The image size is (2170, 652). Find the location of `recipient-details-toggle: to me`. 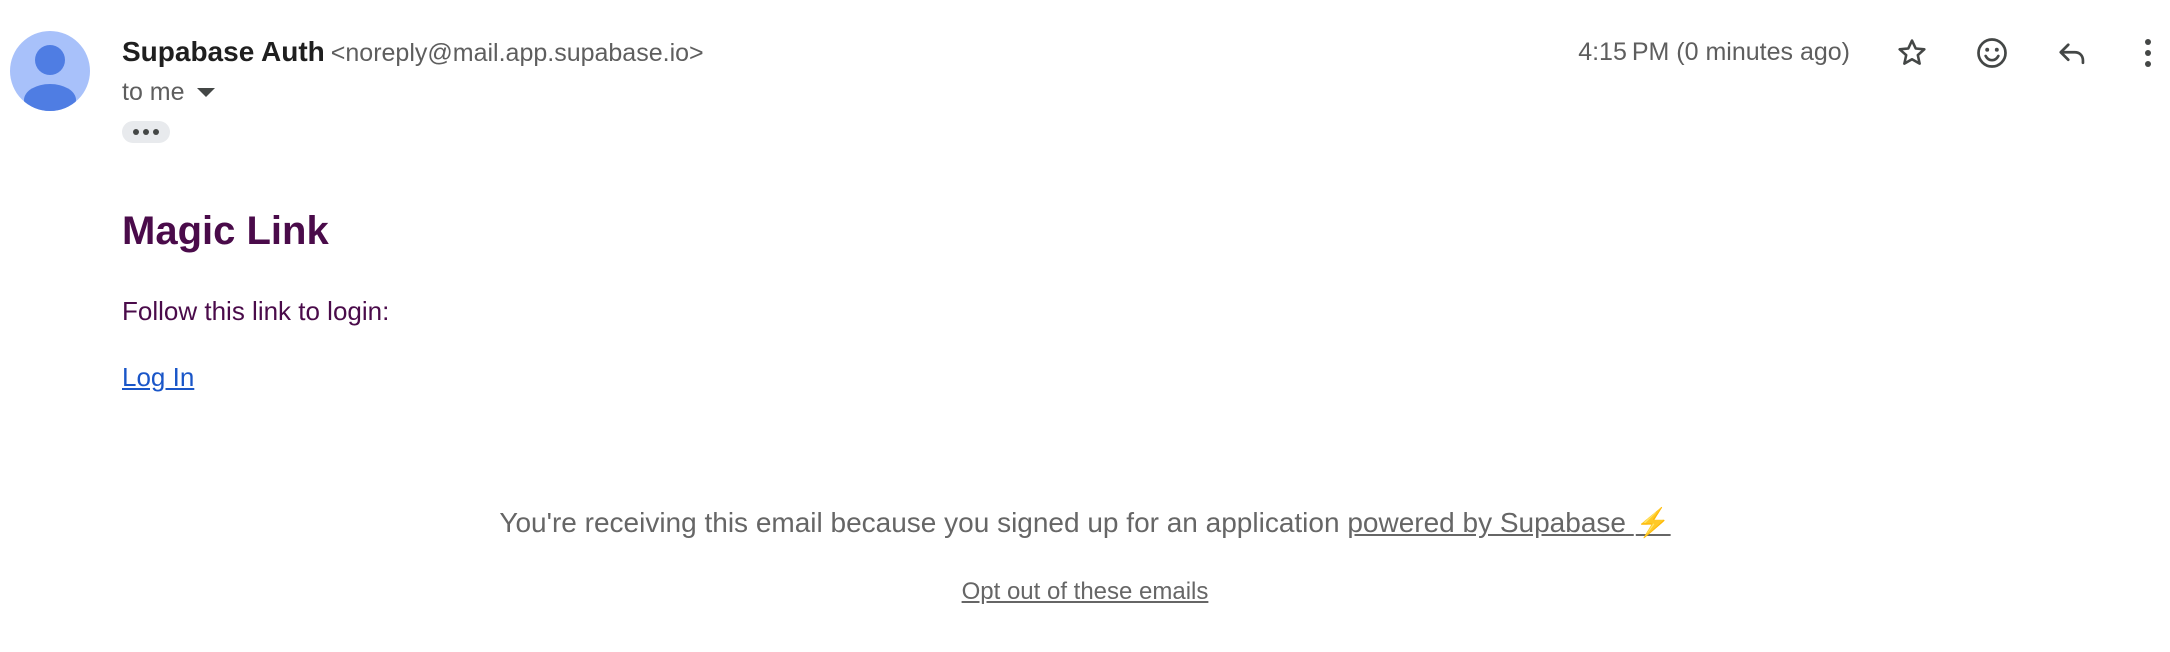

recipient-details-toggle: to me is located at coordinates (168, 92).